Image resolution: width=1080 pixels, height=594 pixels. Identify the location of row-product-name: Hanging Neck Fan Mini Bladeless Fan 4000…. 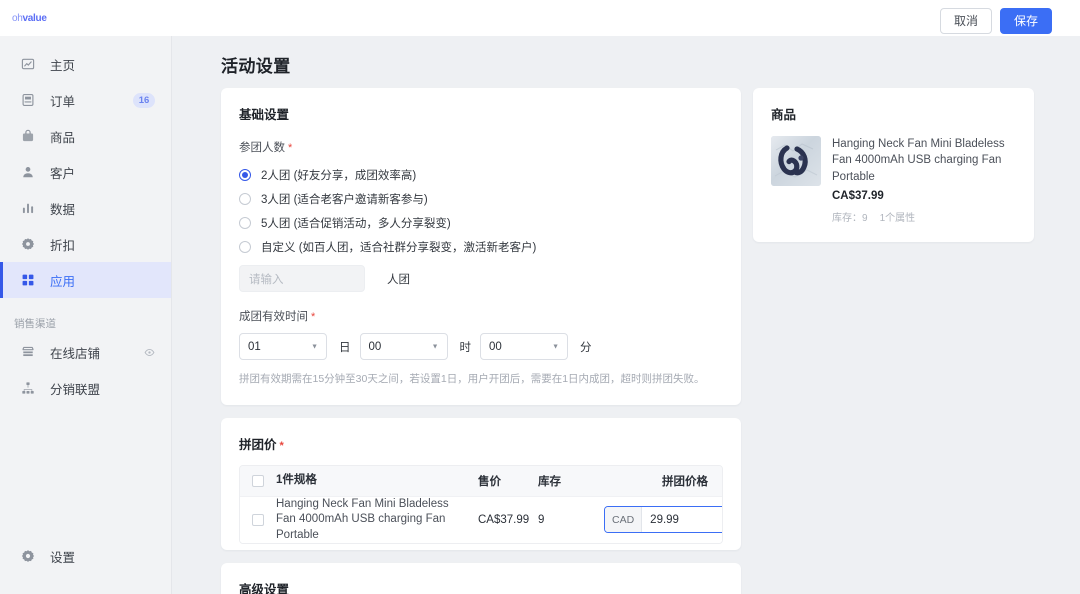
(362, 519).